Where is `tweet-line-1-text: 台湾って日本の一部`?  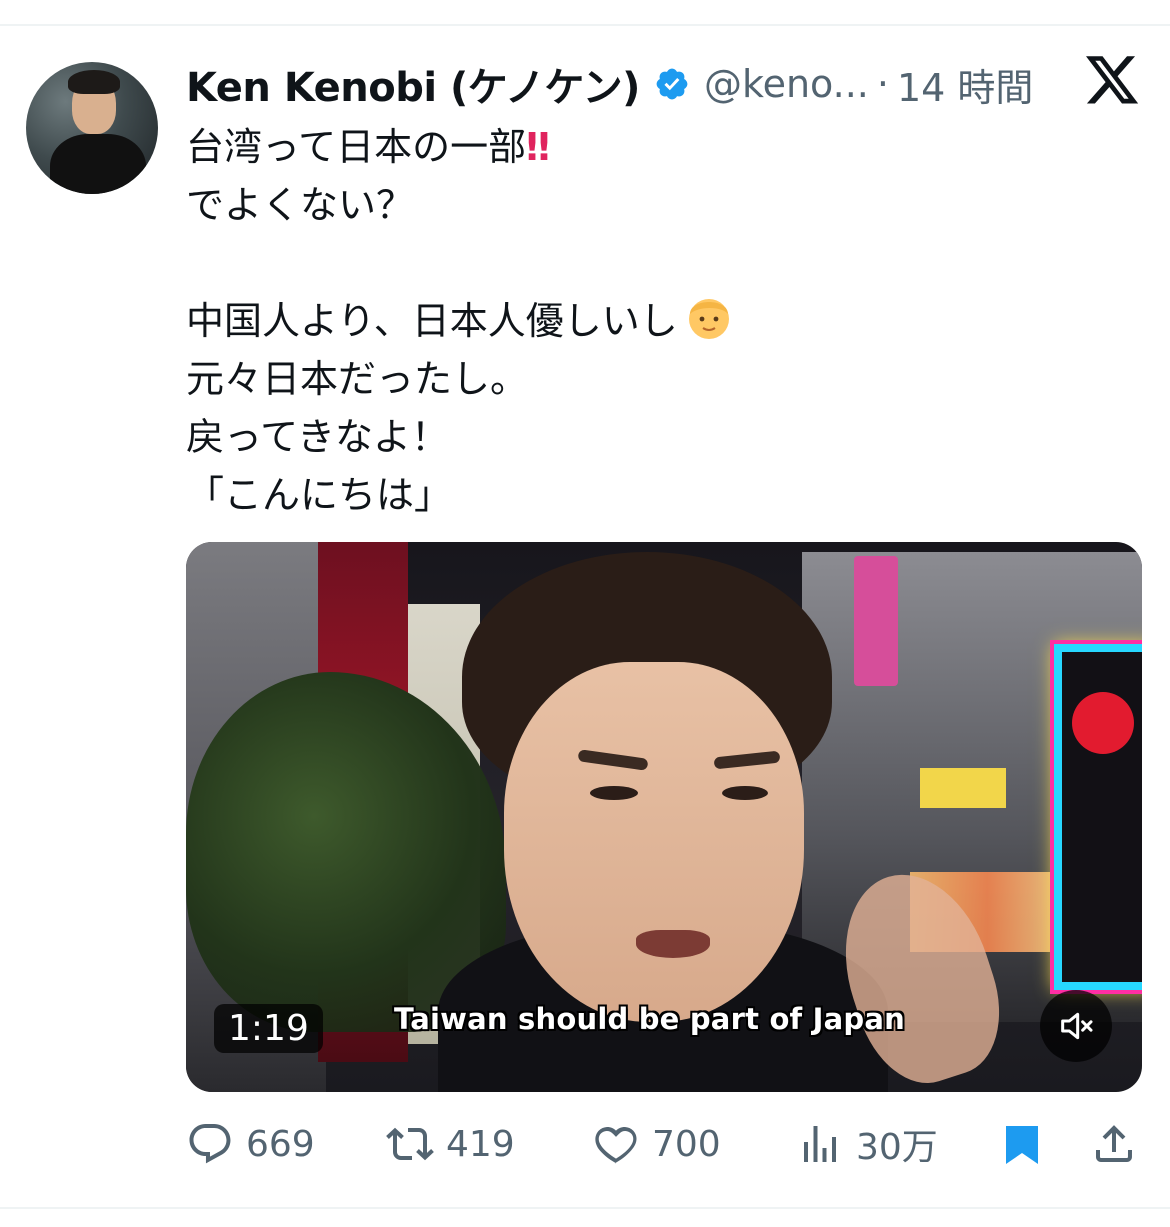
tweet-line-1-text: 台湾って日本の一部 is located at coordinates (356, 147).